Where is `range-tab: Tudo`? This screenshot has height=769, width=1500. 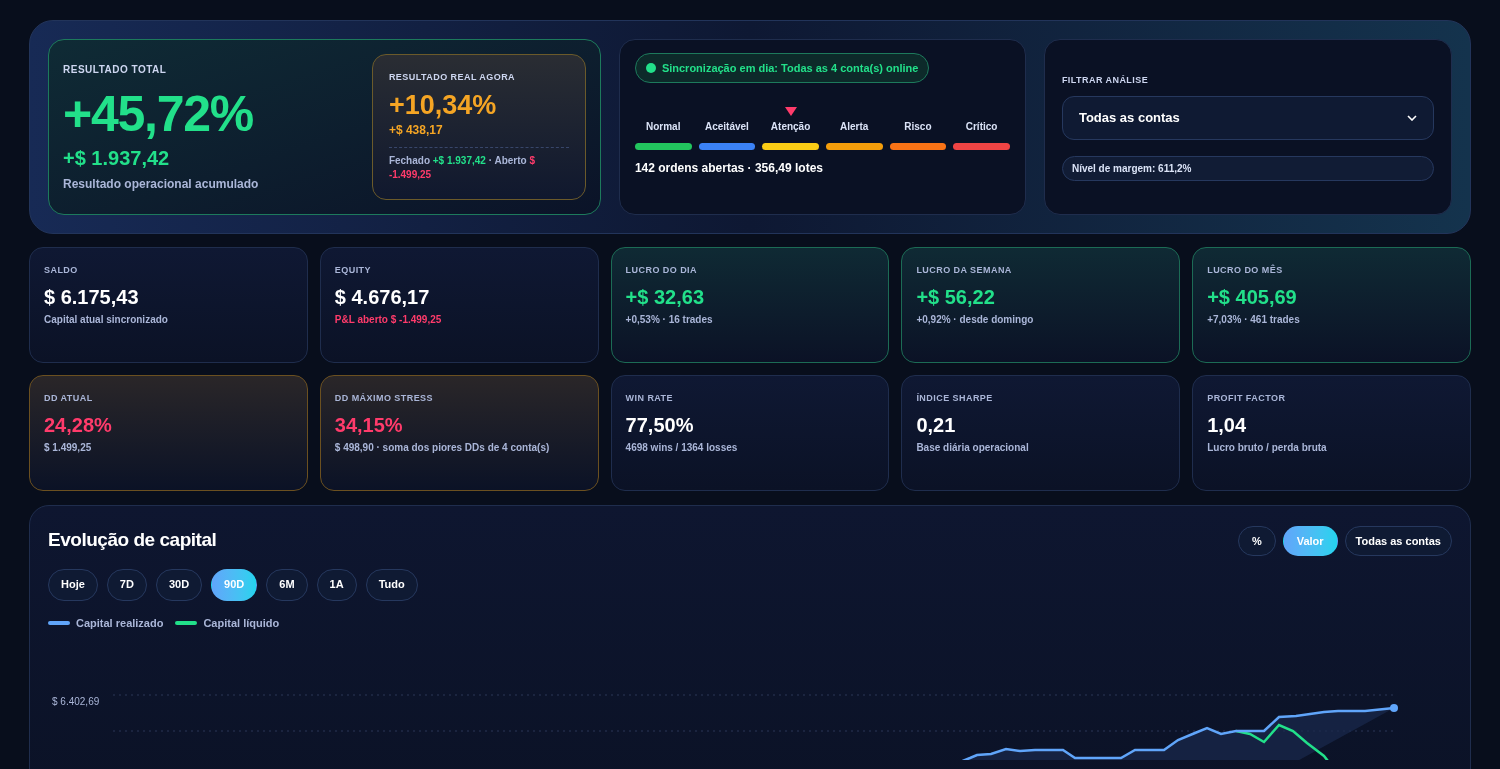 range-tab: Tudo is located at coordinates (391, 584).